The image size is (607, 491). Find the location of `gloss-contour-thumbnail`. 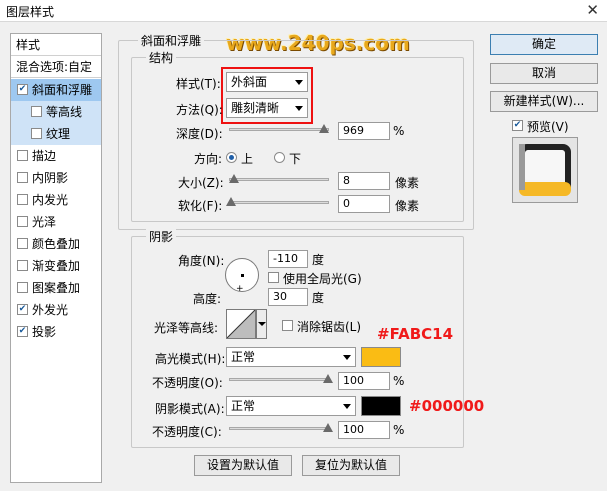

gloss-contour-thumbnail is located at coordinates (241, 324).